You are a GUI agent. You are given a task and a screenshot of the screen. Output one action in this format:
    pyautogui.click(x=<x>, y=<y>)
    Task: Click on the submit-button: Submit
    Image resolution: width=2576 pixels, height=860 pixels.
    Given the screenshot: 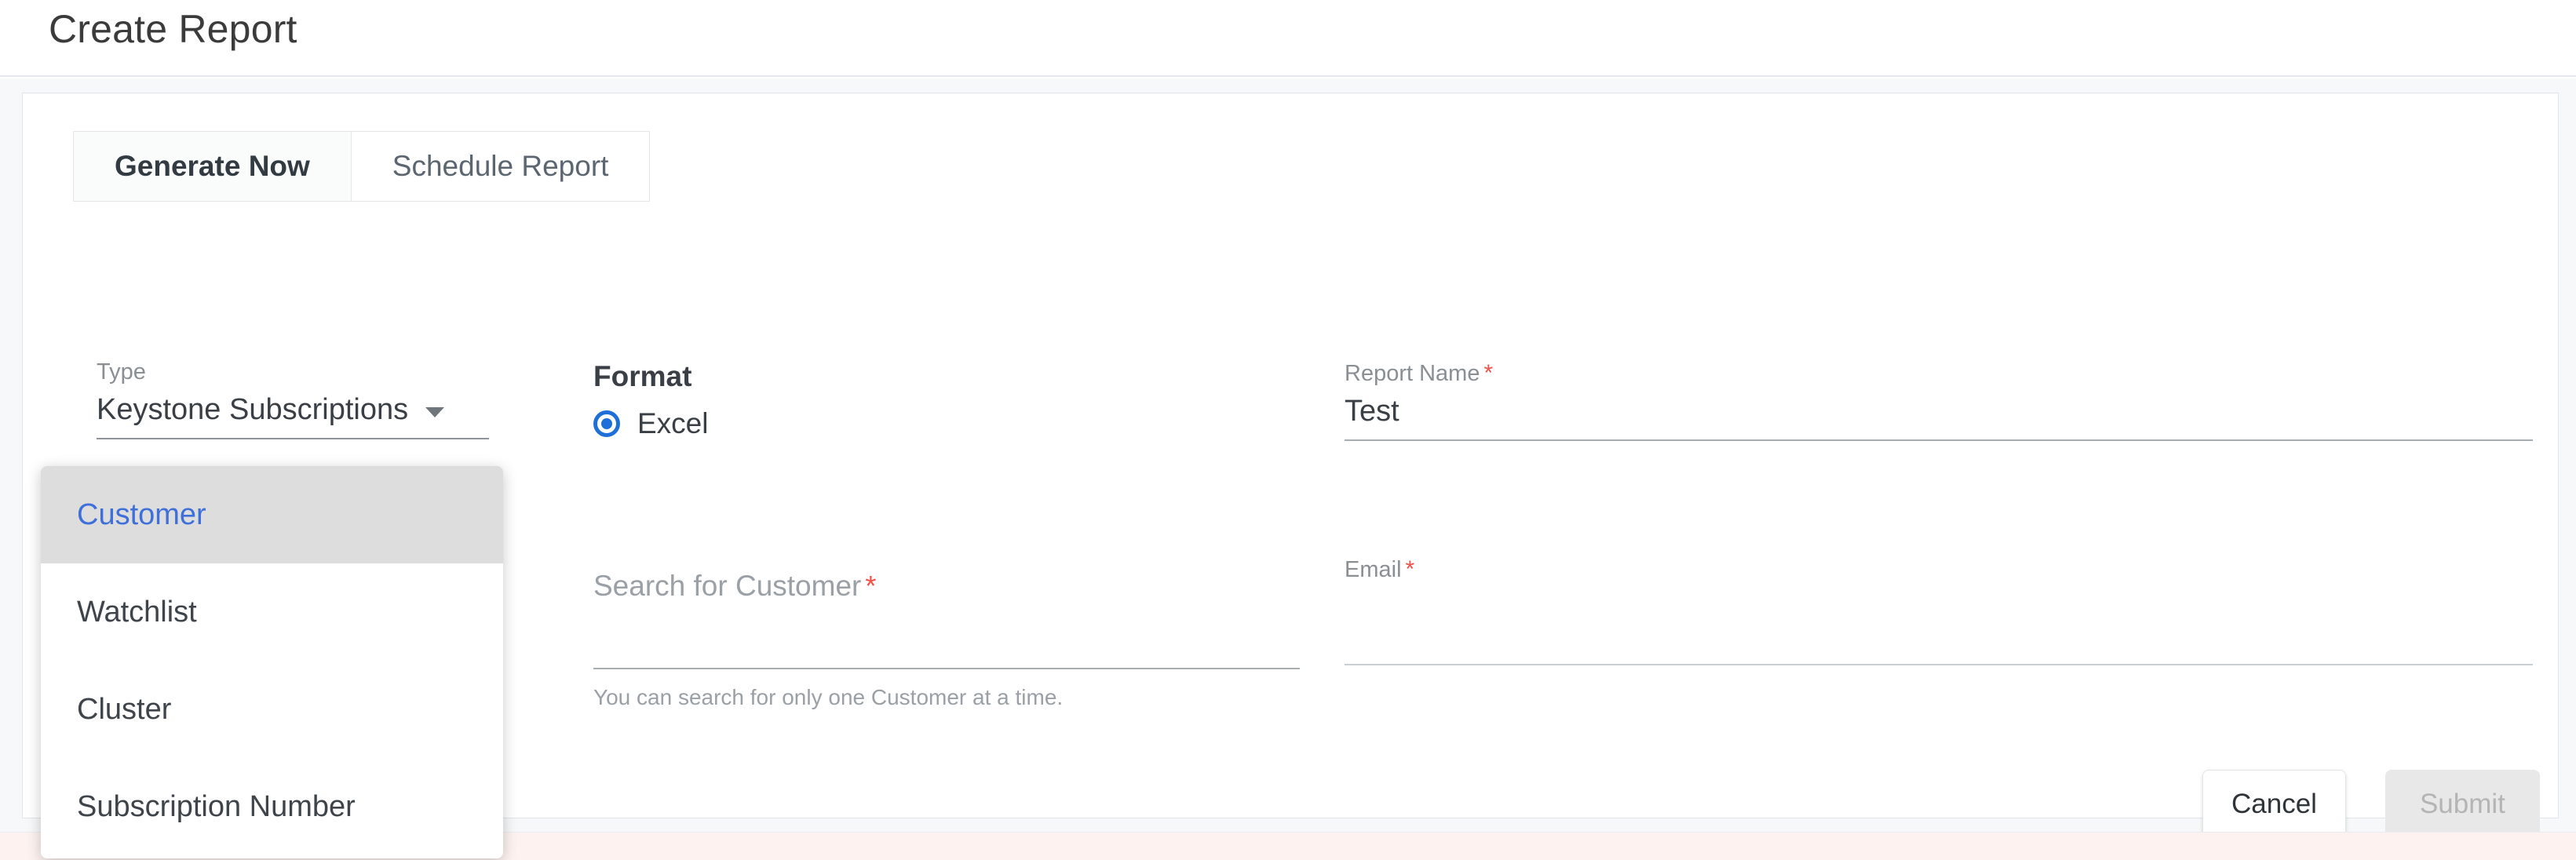 What is the action you would take?
    pyautogui.click(x=2462, y=804)
    